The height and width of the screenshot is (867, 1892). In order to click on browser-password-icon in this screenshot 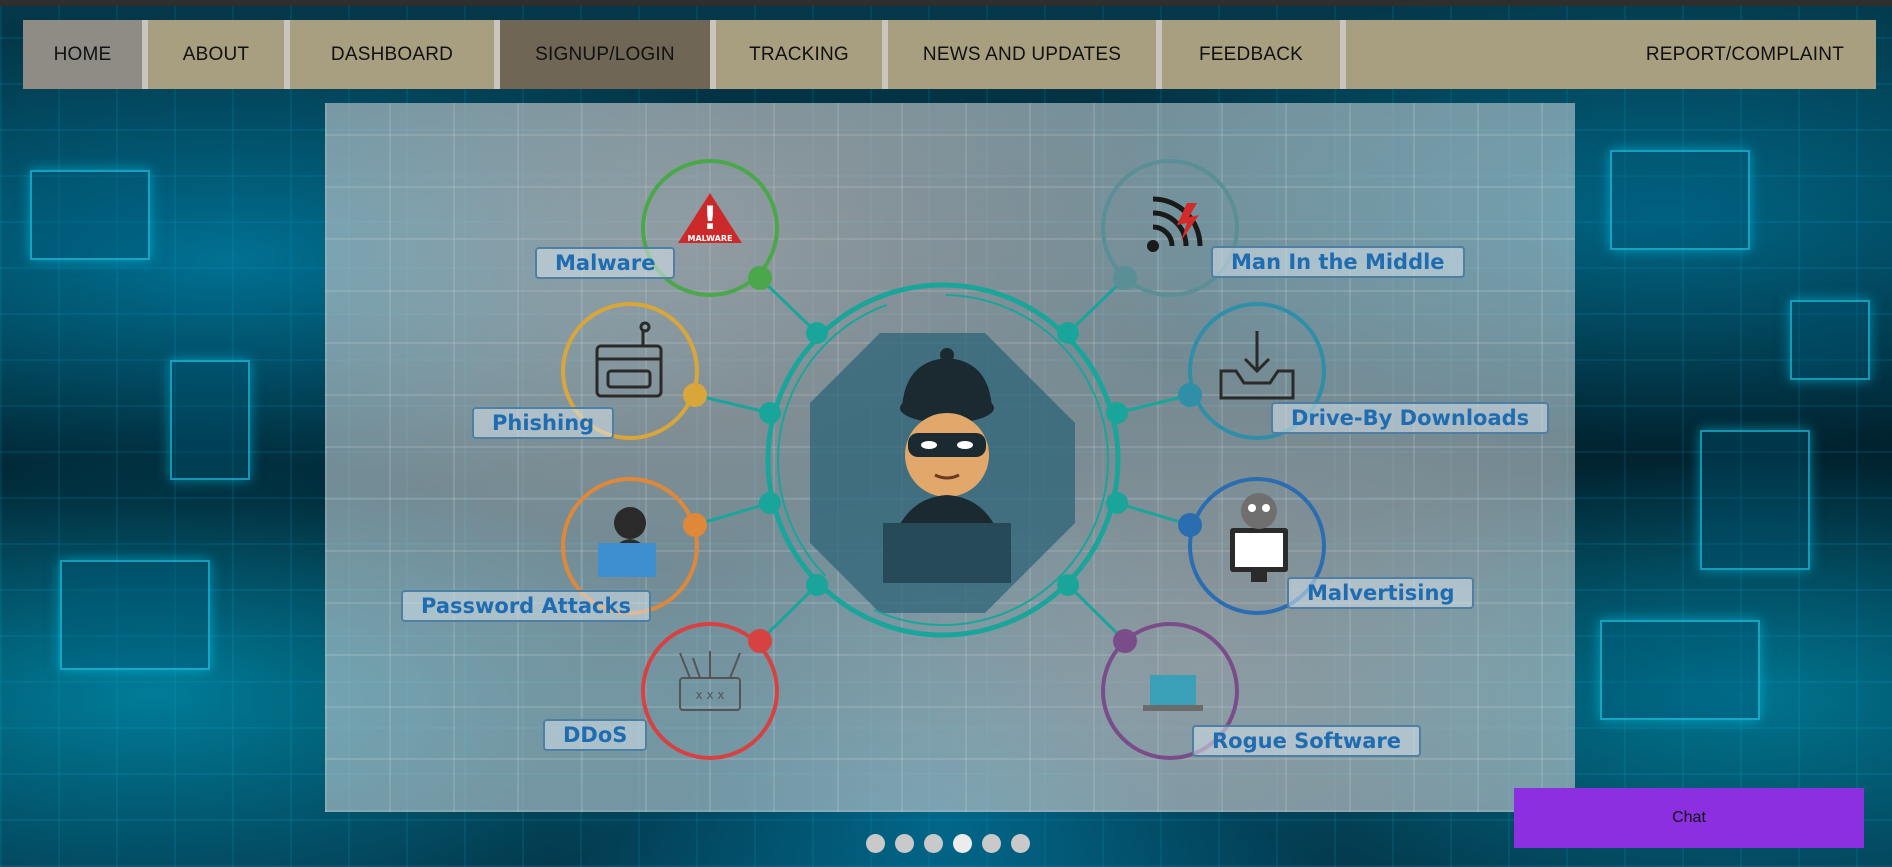, I will do `click(629, 359)`.